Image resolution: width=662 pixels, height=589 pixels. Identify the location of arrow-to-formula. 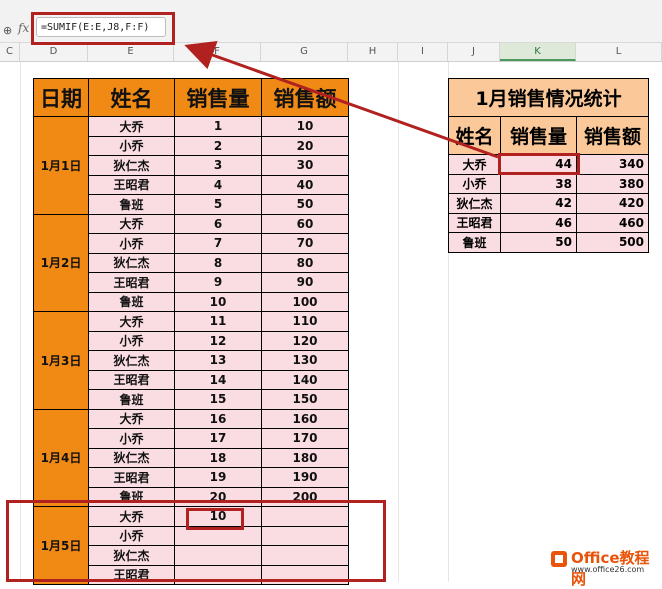
(341, 99).